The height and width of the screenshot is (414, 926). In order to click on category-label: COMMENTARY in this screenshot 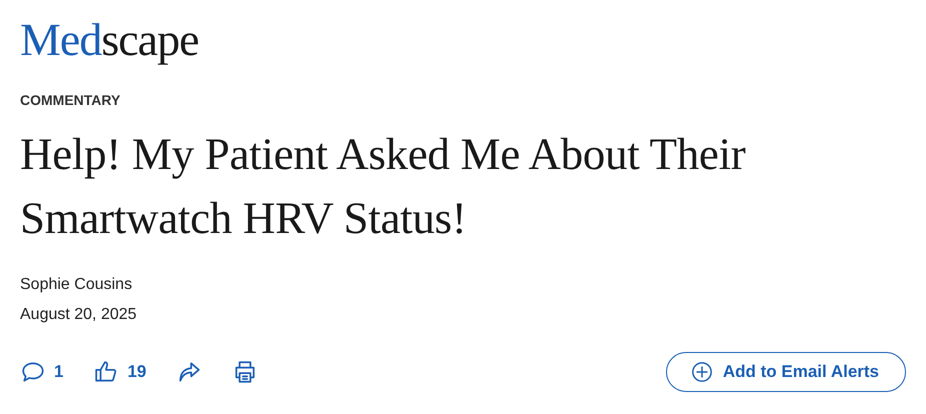, I will do `click(70, 100)`.